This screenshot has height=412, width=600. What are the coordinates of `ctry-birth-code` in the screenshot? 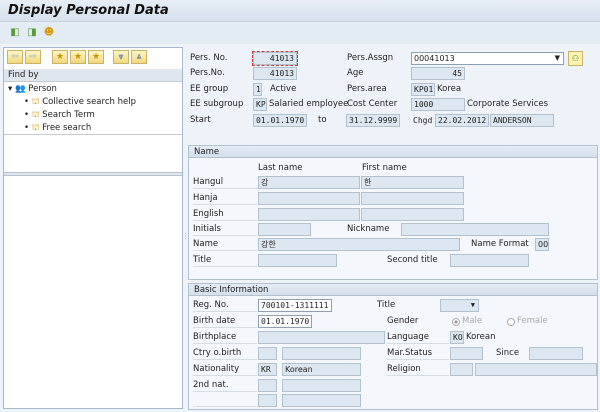 It's located at (267, 353).